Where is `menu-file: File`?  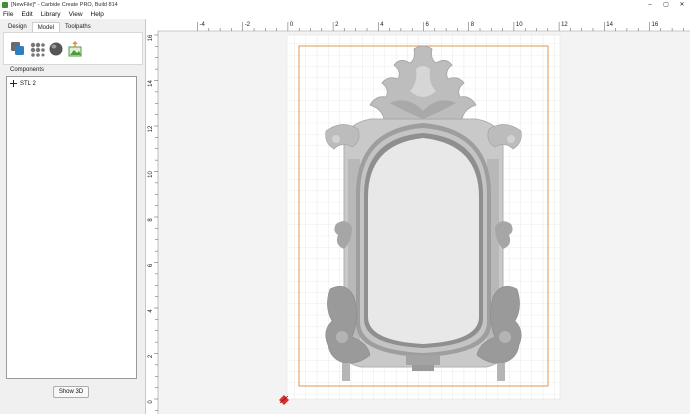
menu-file: File is located at coordinates (8, 14).